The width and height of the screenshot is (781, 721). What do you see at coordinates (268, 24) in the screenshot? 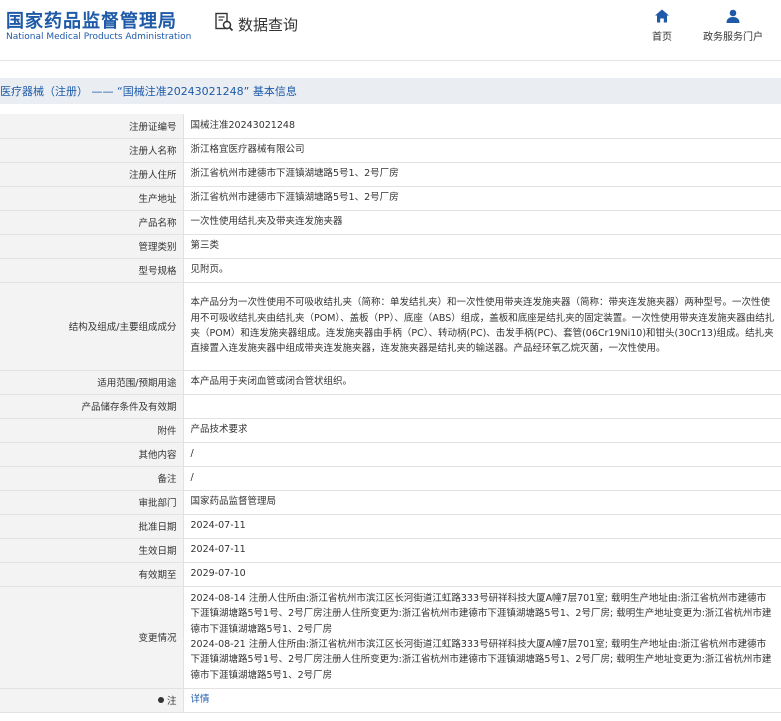
I see `data-query-label: 数据查询` at bounding box center [268, 24].